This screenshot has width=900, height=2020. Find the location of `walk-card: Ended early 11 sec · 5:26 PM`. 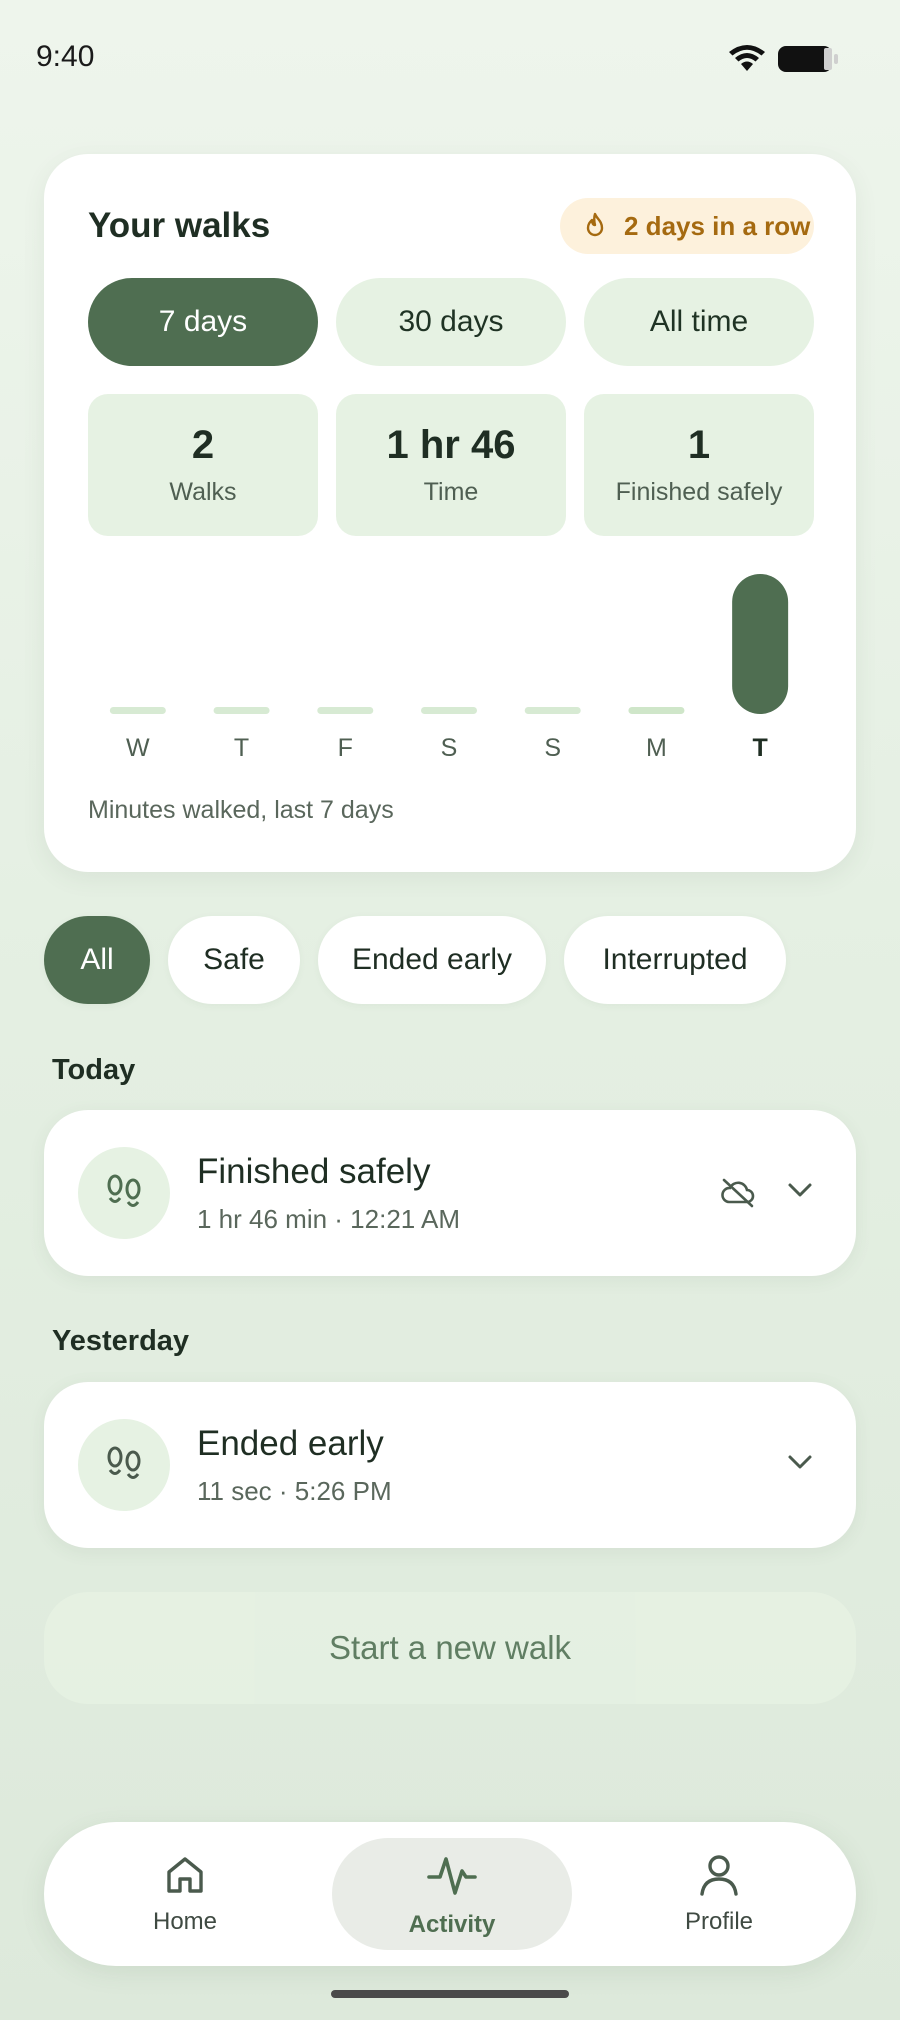

walk-card: Ended early 11 sec · 5:26 PM is located at coordinates (450, 1465).